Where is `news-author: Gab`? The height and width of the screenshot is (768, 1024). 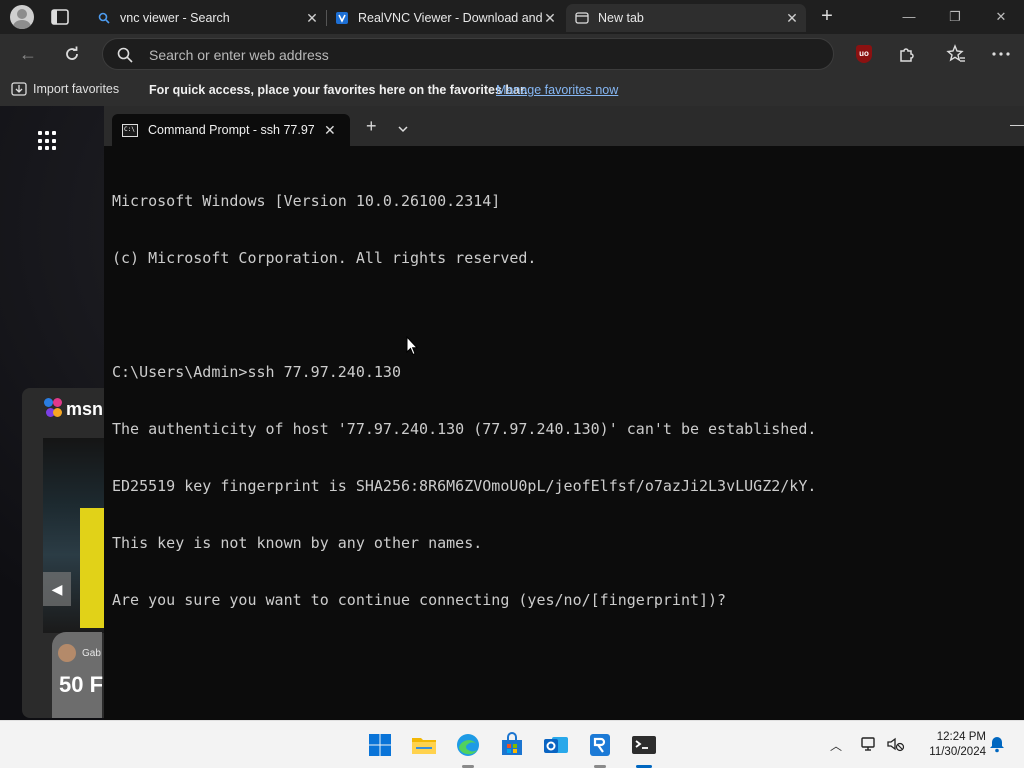
news-author: Gab is located at coordinates (91, 653).